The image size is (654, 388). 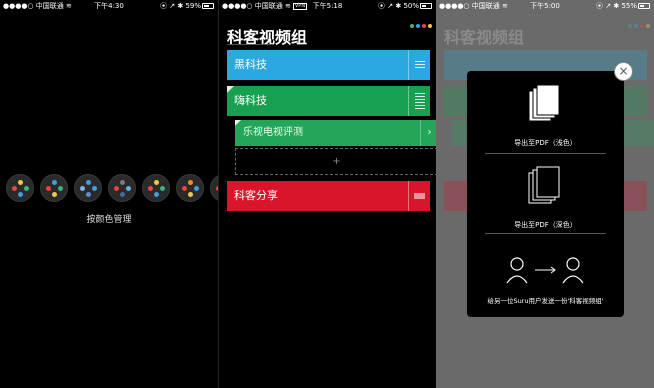 What do you see at coordinates (328, 101) in the screenshot?
I see `card-hai-keji: 嗨科技` at bounding box center [328, 101].